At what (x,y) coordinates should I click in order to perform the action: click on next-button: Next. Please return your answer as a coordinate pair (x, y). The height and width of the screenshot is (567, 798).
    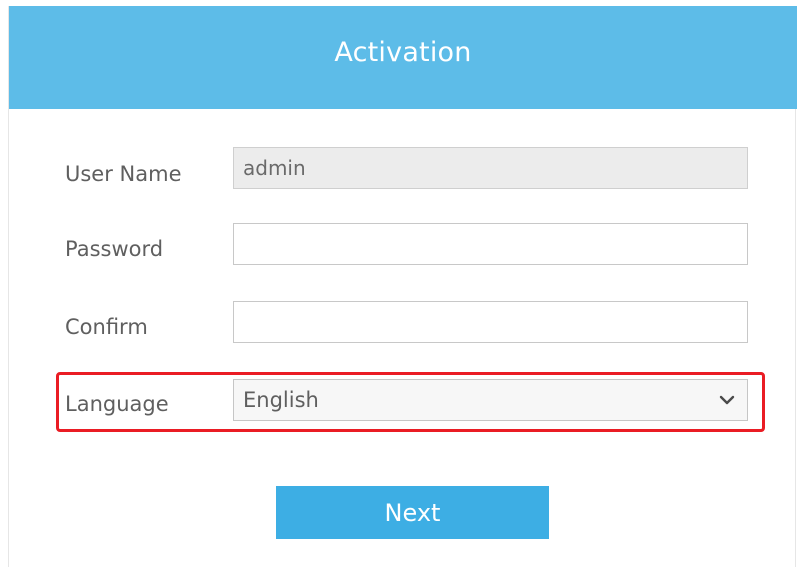
    Looking at the image, I should click on (412, 512).